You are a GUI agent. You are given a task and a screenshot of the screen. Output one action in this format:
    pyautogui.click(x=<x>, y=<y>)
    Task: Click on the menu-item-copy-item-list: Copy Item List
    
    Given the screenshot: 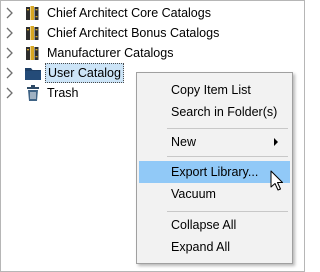 What is the action you would take?
    pyautogui.click(x=214, y=90)
    